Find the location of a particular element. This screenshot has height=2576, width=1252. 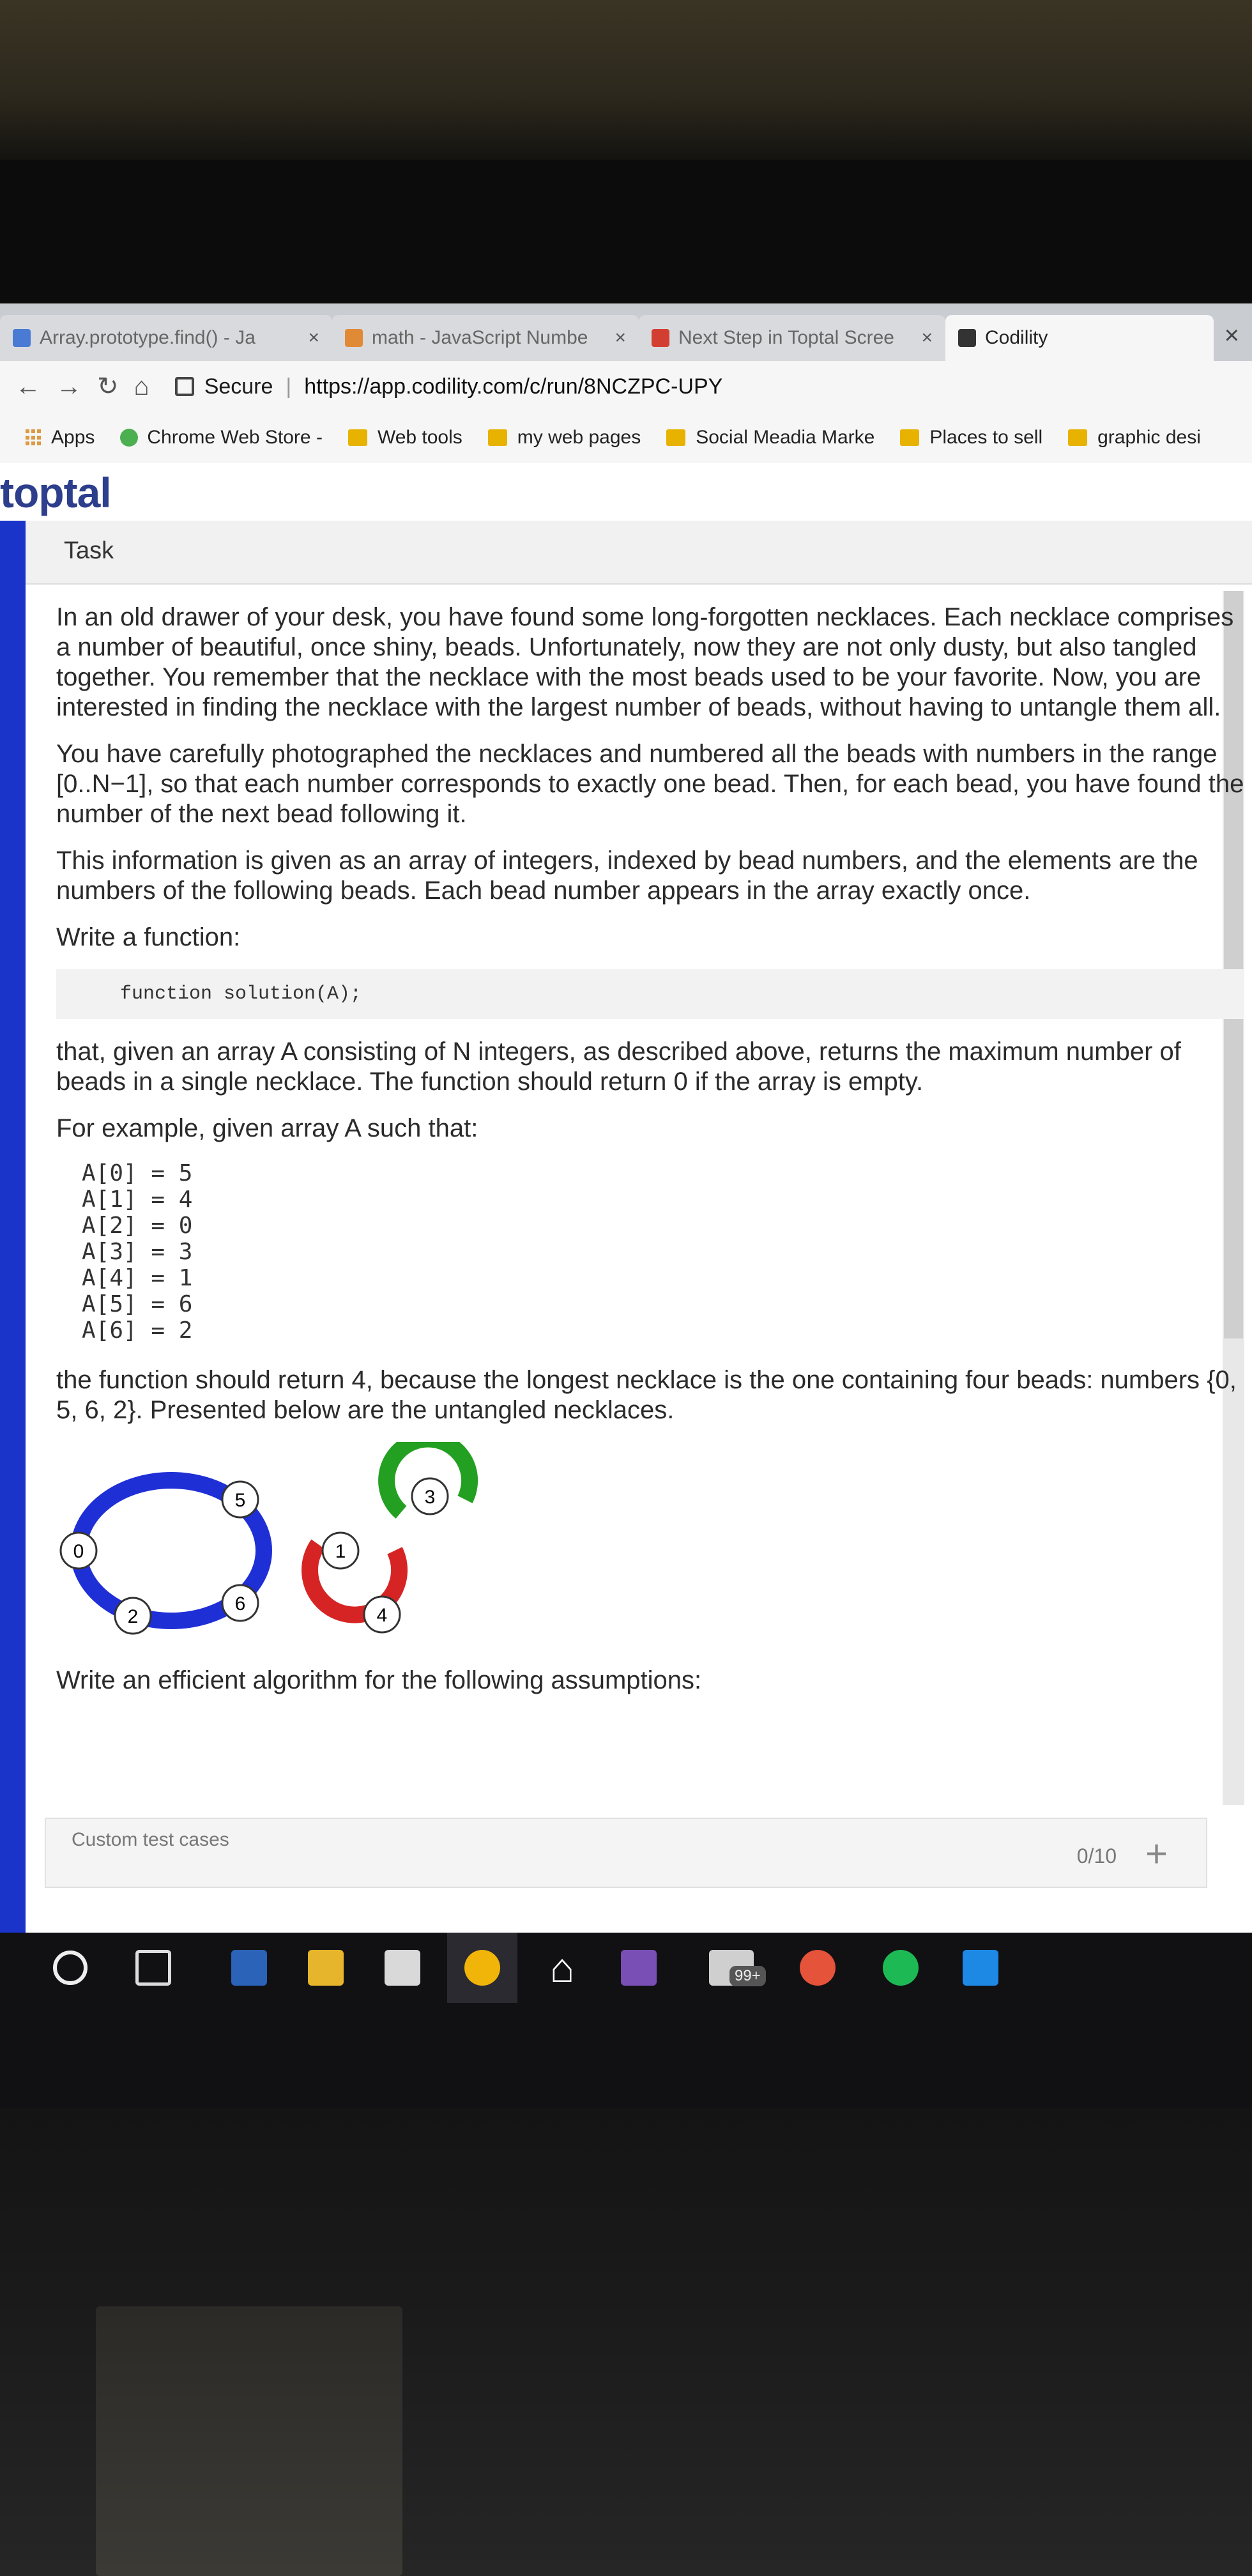

array-line: A[6] = 2 is located at coordinates (137, 1330).